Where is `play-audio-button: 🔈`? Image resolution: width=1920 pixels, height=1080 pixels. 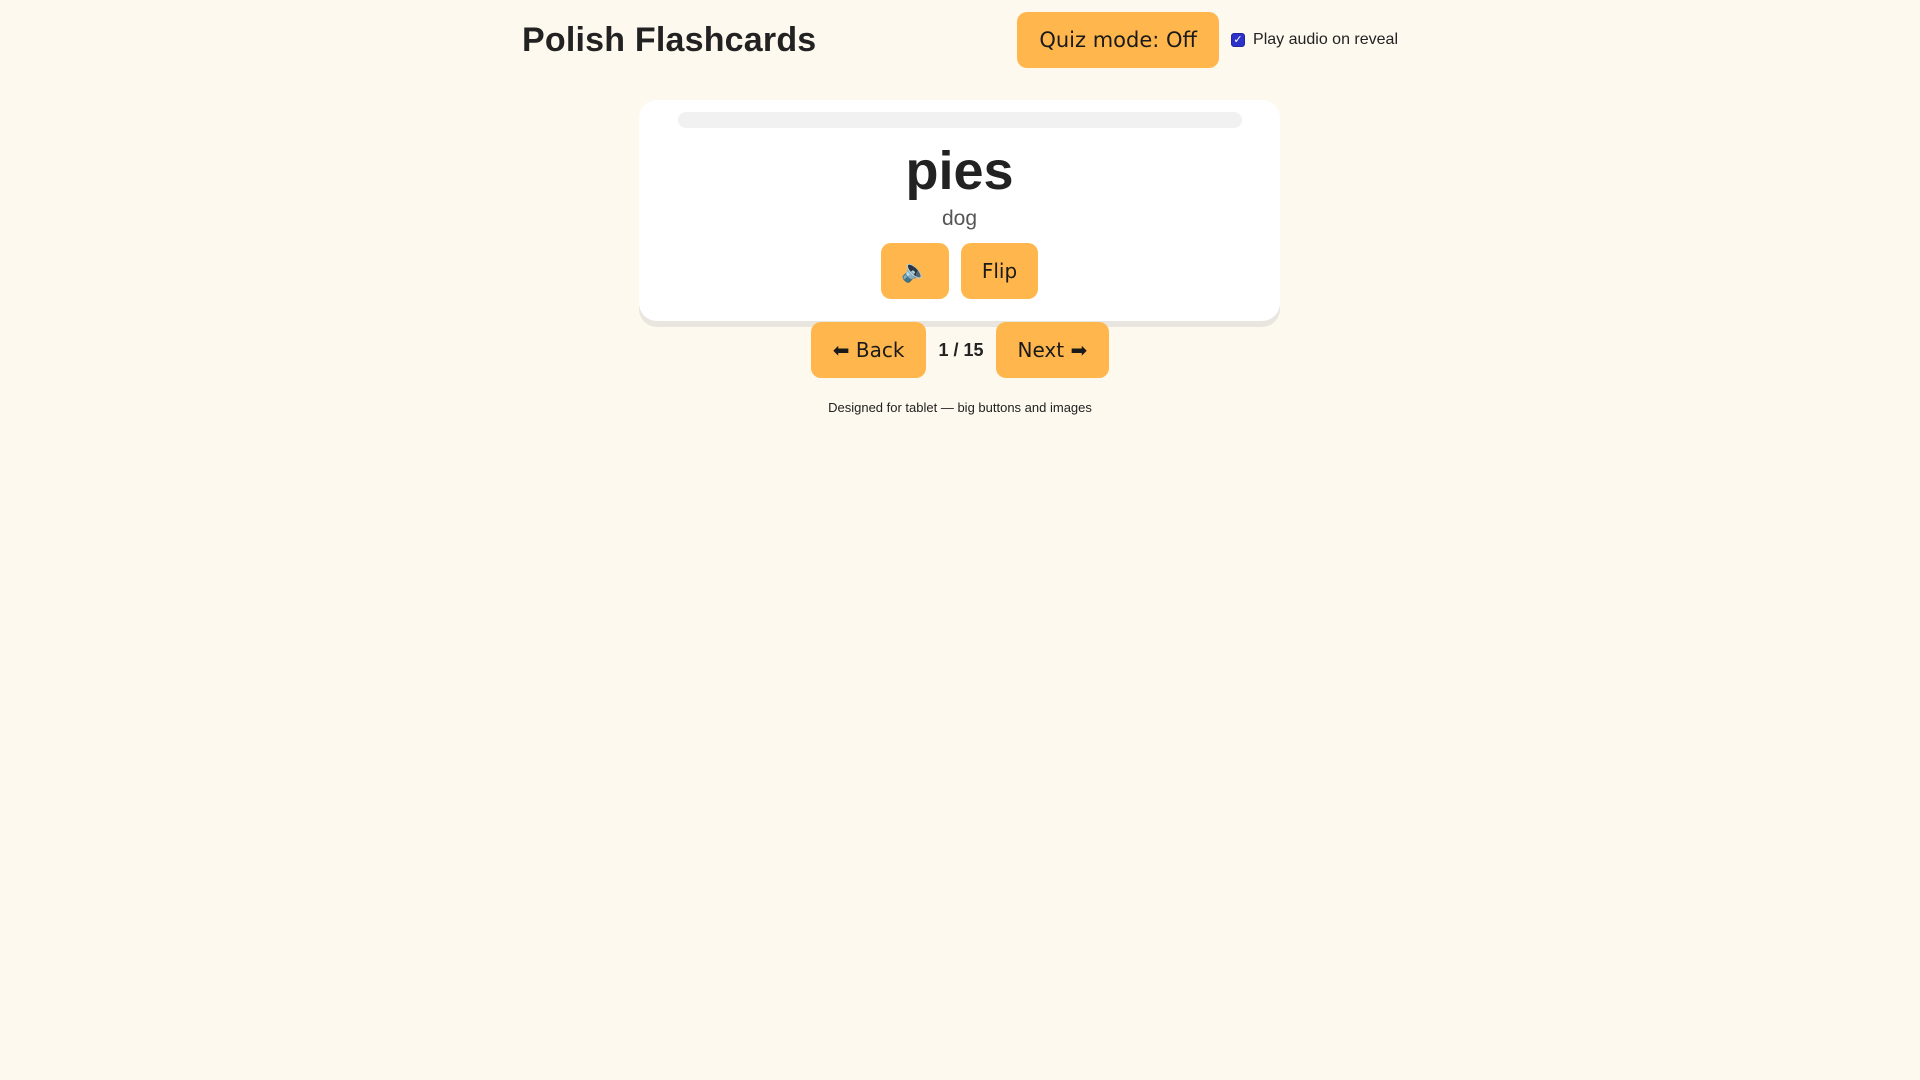 play-audio-button: 🔈 is located at coordinates (915, 271).